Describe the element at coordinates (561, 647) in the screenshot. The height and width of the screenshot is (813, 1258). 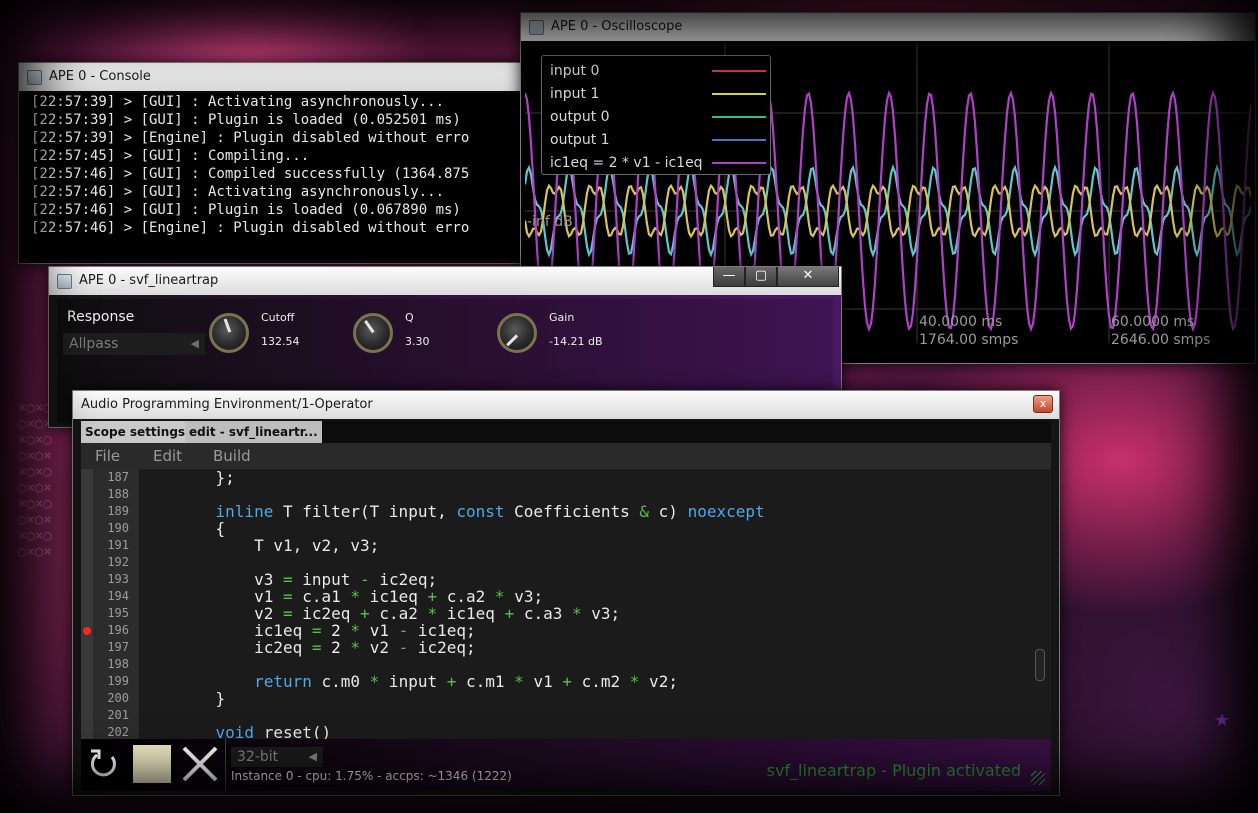
I see `code-line: 197 ic2eq = 2 * v2 - ic2eq;` at that location.